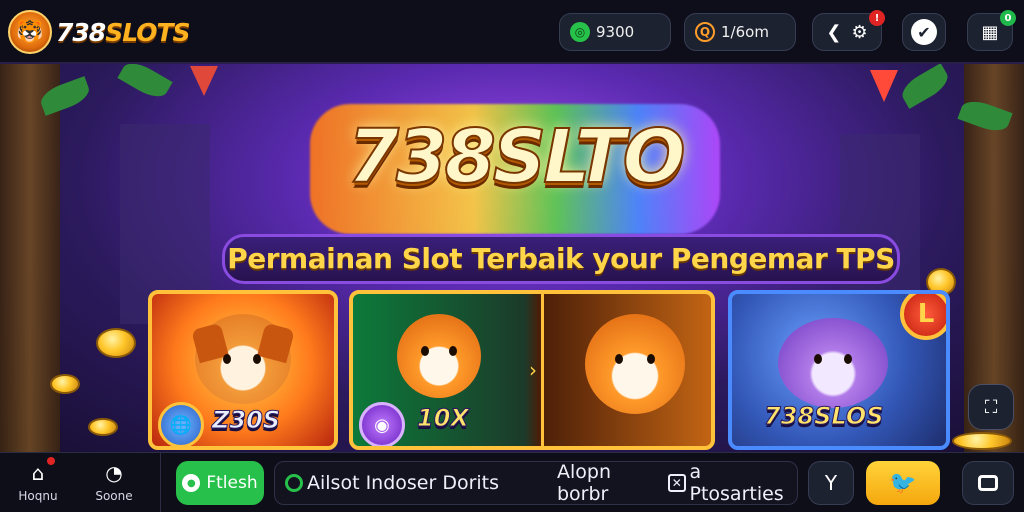  What do you see at coordinates (859, 32) in the screenshot?
I see `gear-icon: ⚙` at bounding box center [859, 32].